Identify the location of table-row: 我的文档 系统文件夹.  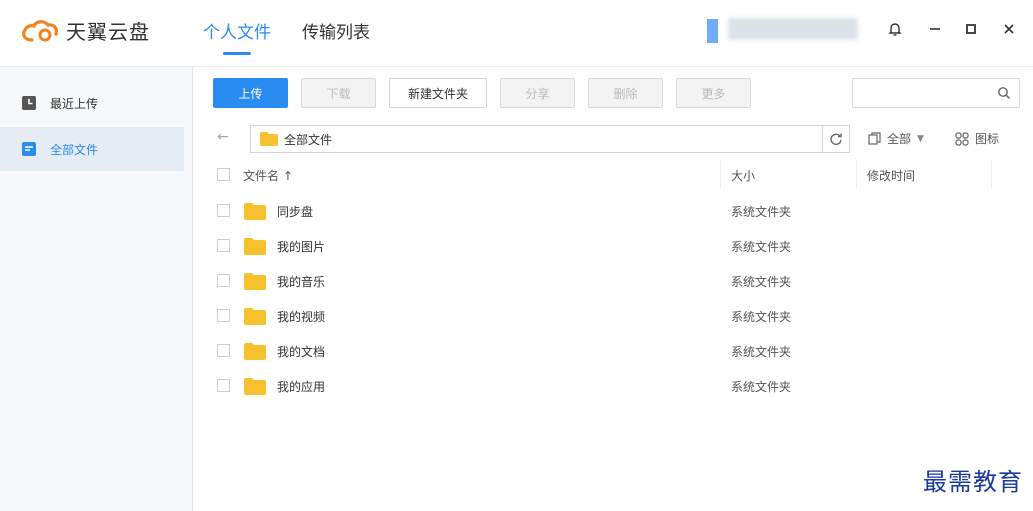
(613, 351).